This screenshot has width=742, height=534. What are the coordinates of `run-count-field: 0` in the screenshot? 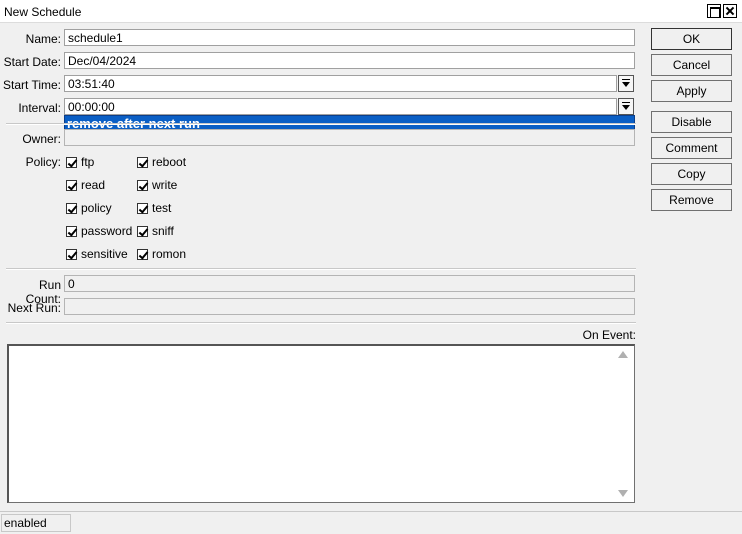 It's located at (349, 283).